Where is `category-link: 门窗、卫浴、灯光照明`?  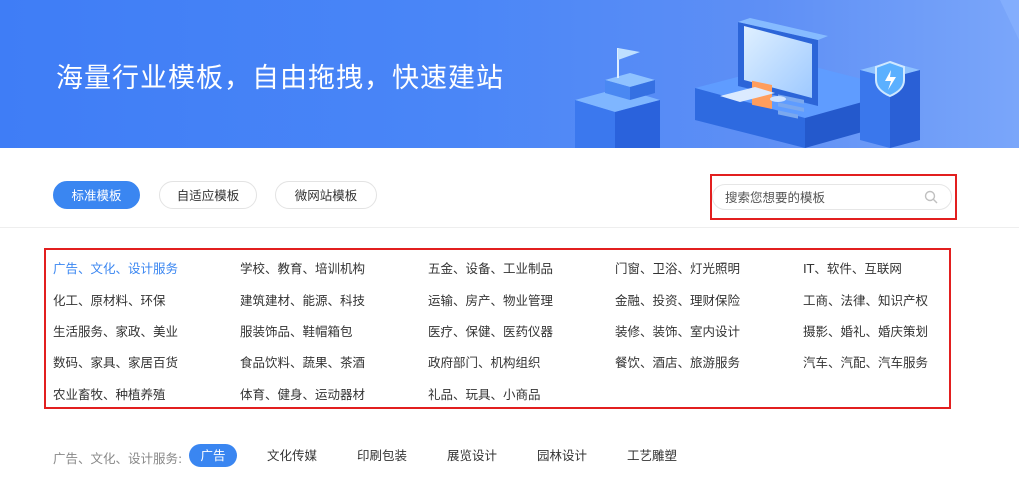
category-link: 门窗、卫浴、灯光照明 is located at coordinates (677, 267).